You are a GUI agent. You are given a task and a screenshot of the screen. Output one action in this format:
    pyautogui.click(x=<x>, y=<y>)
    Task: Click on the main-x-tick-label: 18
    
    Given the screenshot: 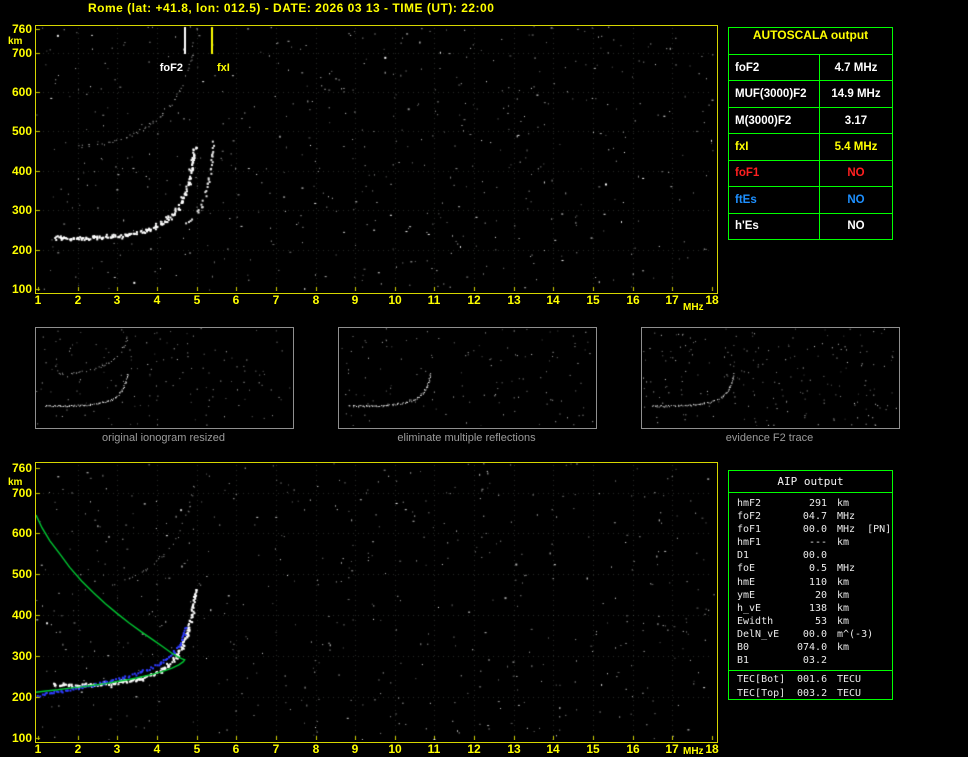 What is the action you would take?
    pyautogui.click(x=712, y=300)
    